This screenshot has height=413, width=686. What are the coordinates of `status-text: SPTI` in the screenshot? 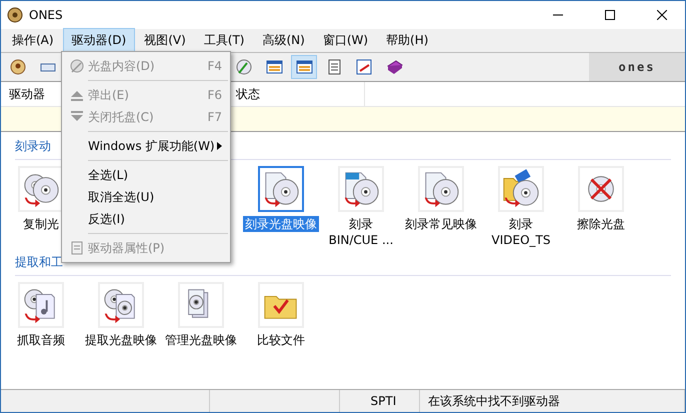 It's located at (380, 401).